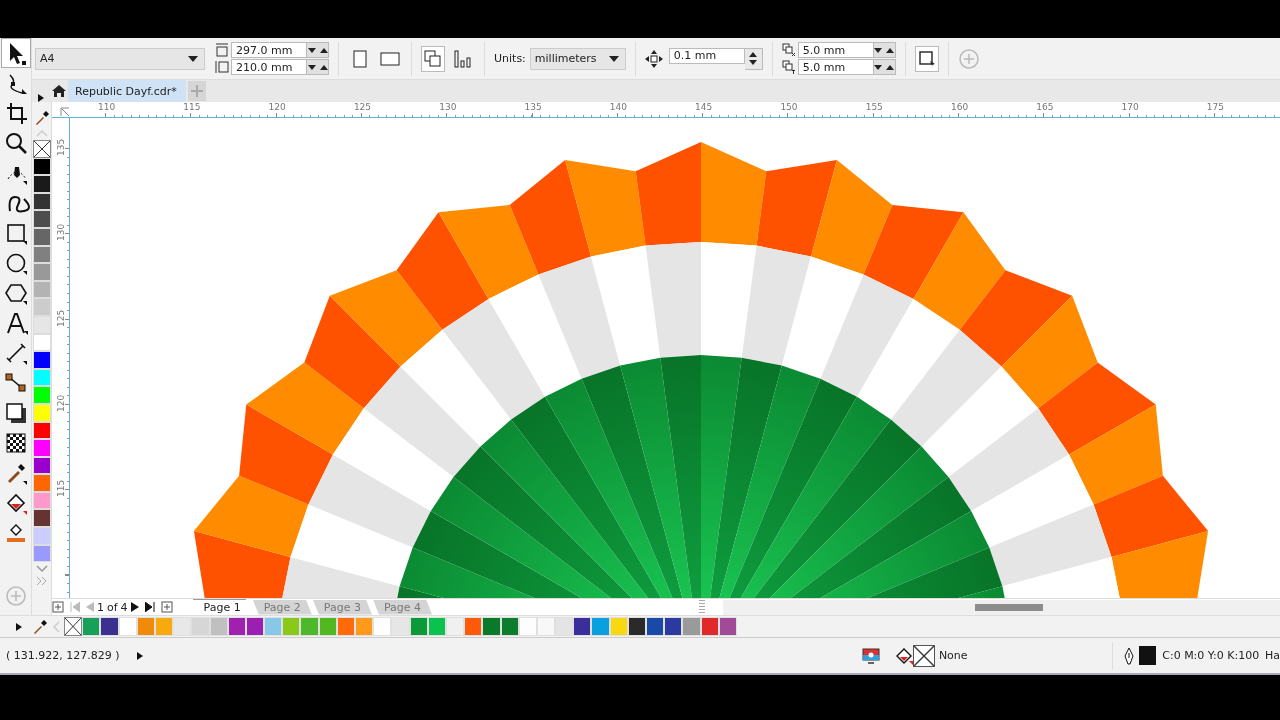 Image resolution: width=1280 pixels, height=720 pixels. Describe the element at coordinates (1129, 655) in the screenshot. I see `pen-nib-icon` at that location.